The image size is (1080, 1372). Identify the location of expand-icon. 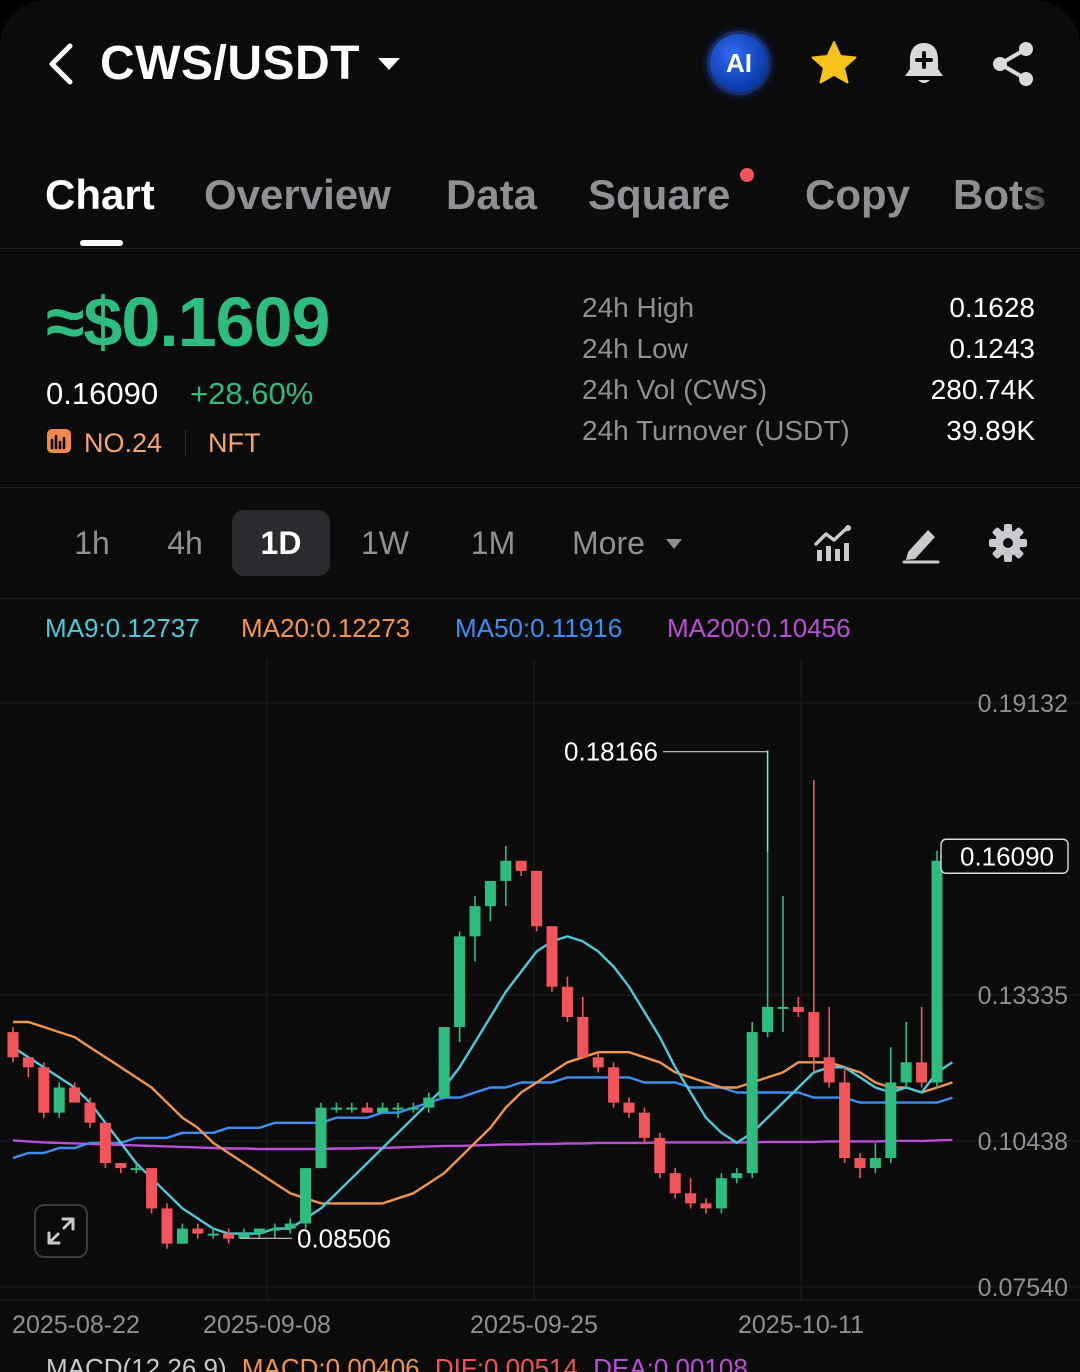
(61, 1231).